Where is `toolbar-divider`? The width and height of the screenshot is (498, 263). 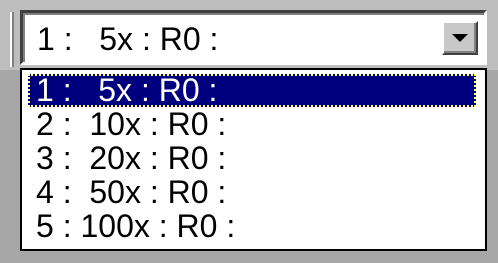 toolbar-divider is located at coordinates (11, 39).